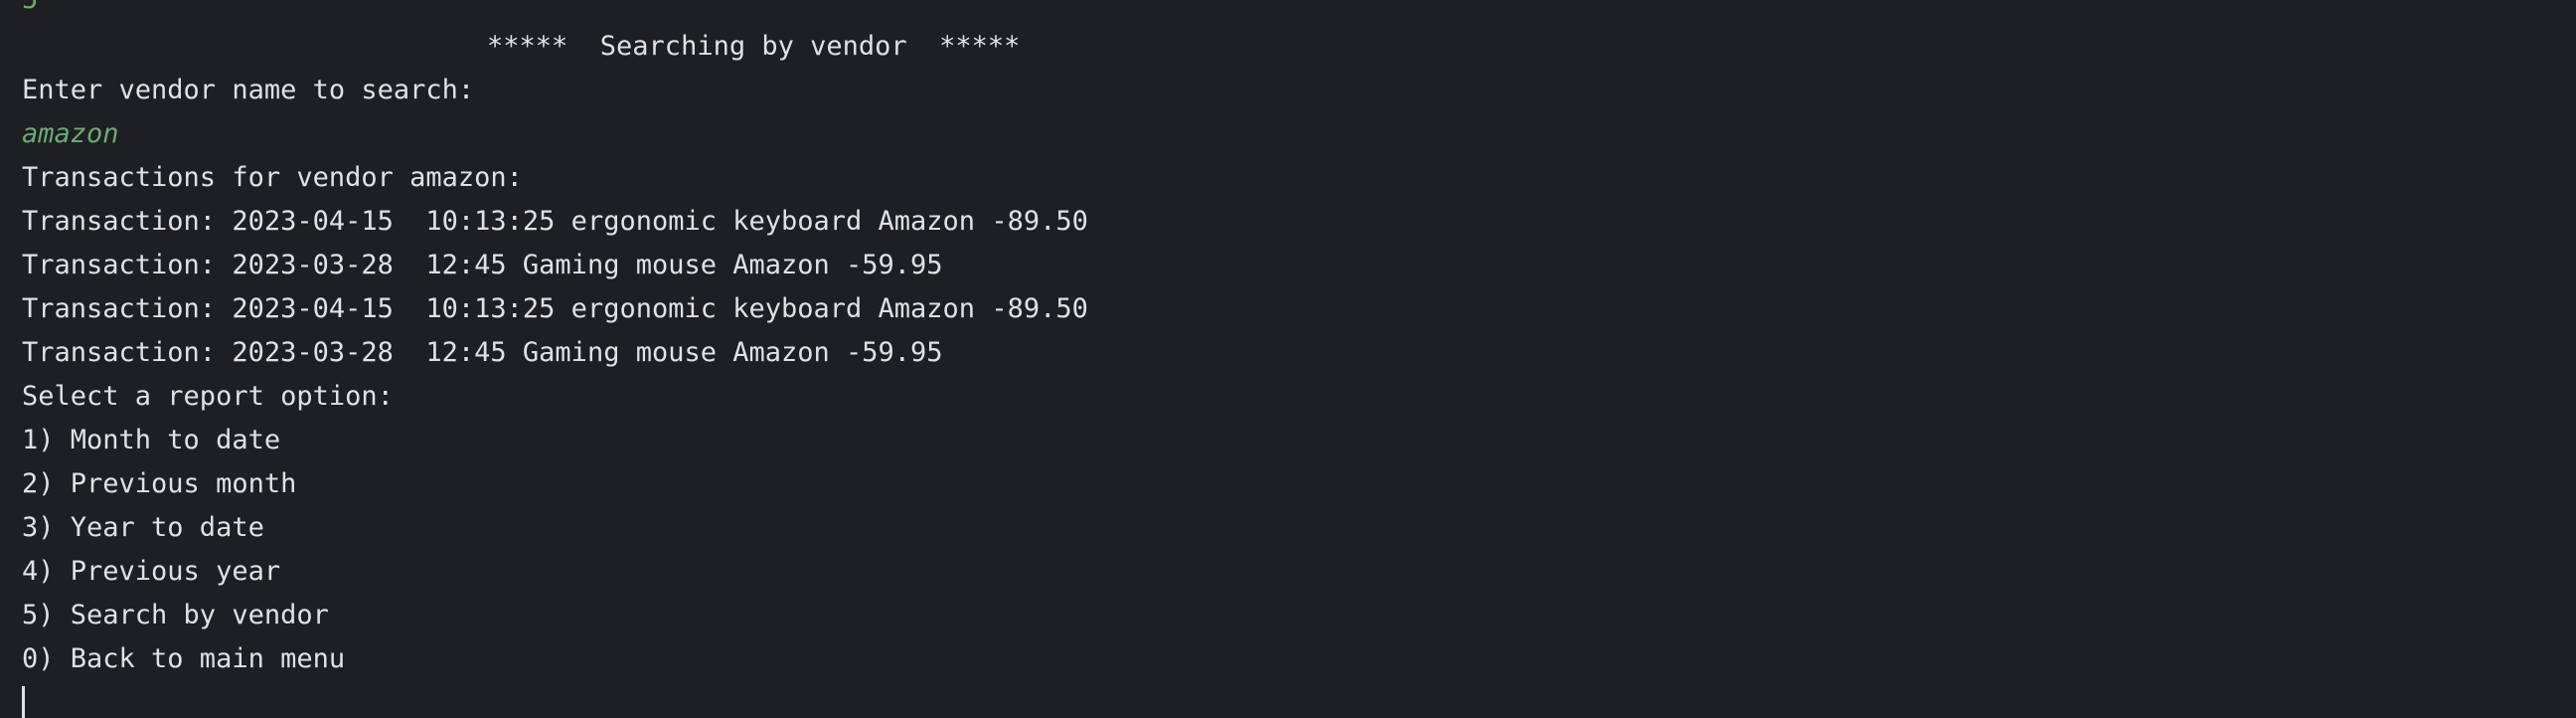  I want to click on menu-option-month-to-date: 1) Month to date, so click(151, 440).